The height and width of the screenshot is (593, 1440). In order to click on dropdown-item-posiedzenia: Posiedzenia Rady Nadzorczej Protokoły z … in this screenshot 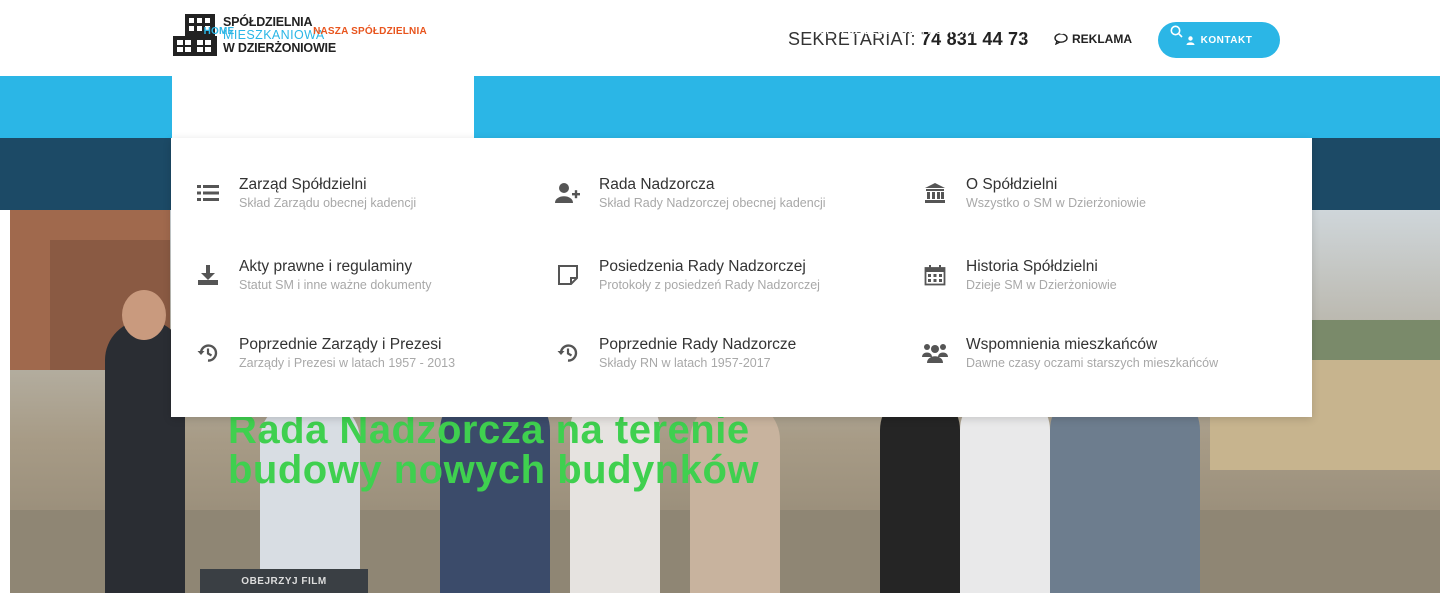, I will do `click(687, 276)`.